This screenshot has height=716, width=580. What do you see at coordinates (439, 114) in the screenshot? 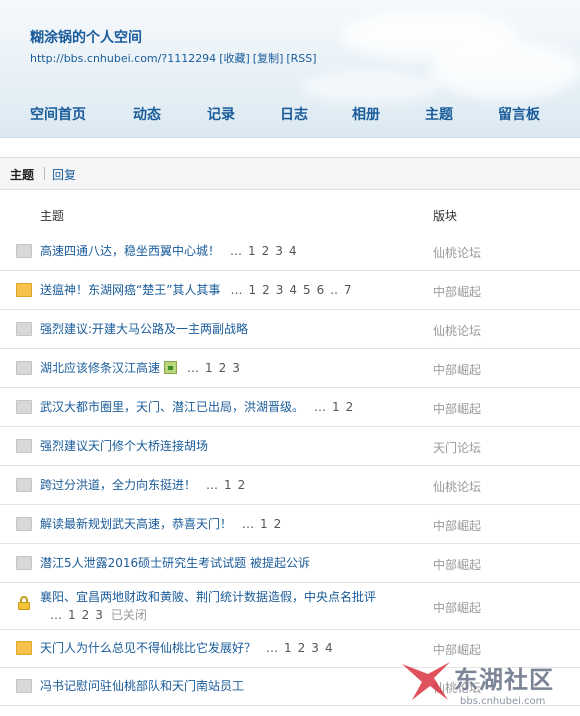
I see `nav-threads: 主题` at bounding box center [439, 114].